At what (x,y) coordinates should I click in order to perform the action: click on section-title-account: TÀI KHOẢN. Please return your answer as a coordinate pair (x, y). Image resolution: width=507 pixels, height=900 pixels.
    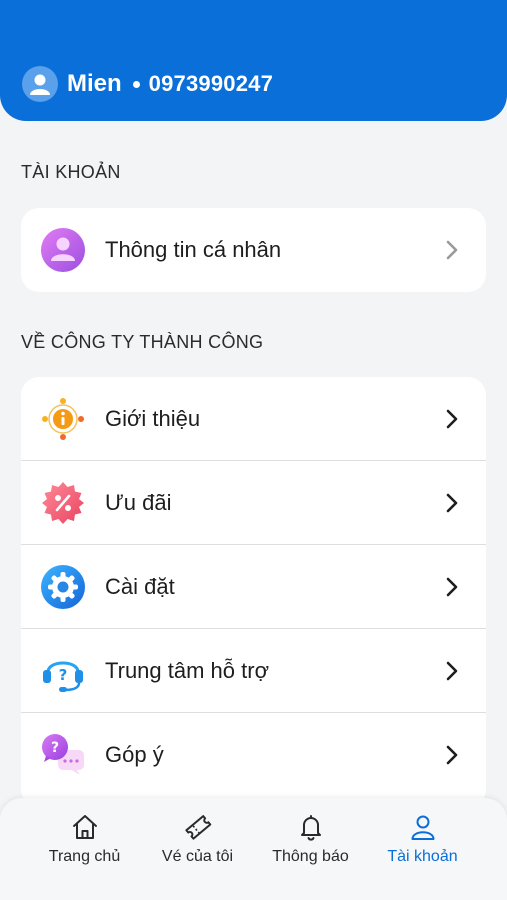
    Looking at the image, I should click on (71, 172).